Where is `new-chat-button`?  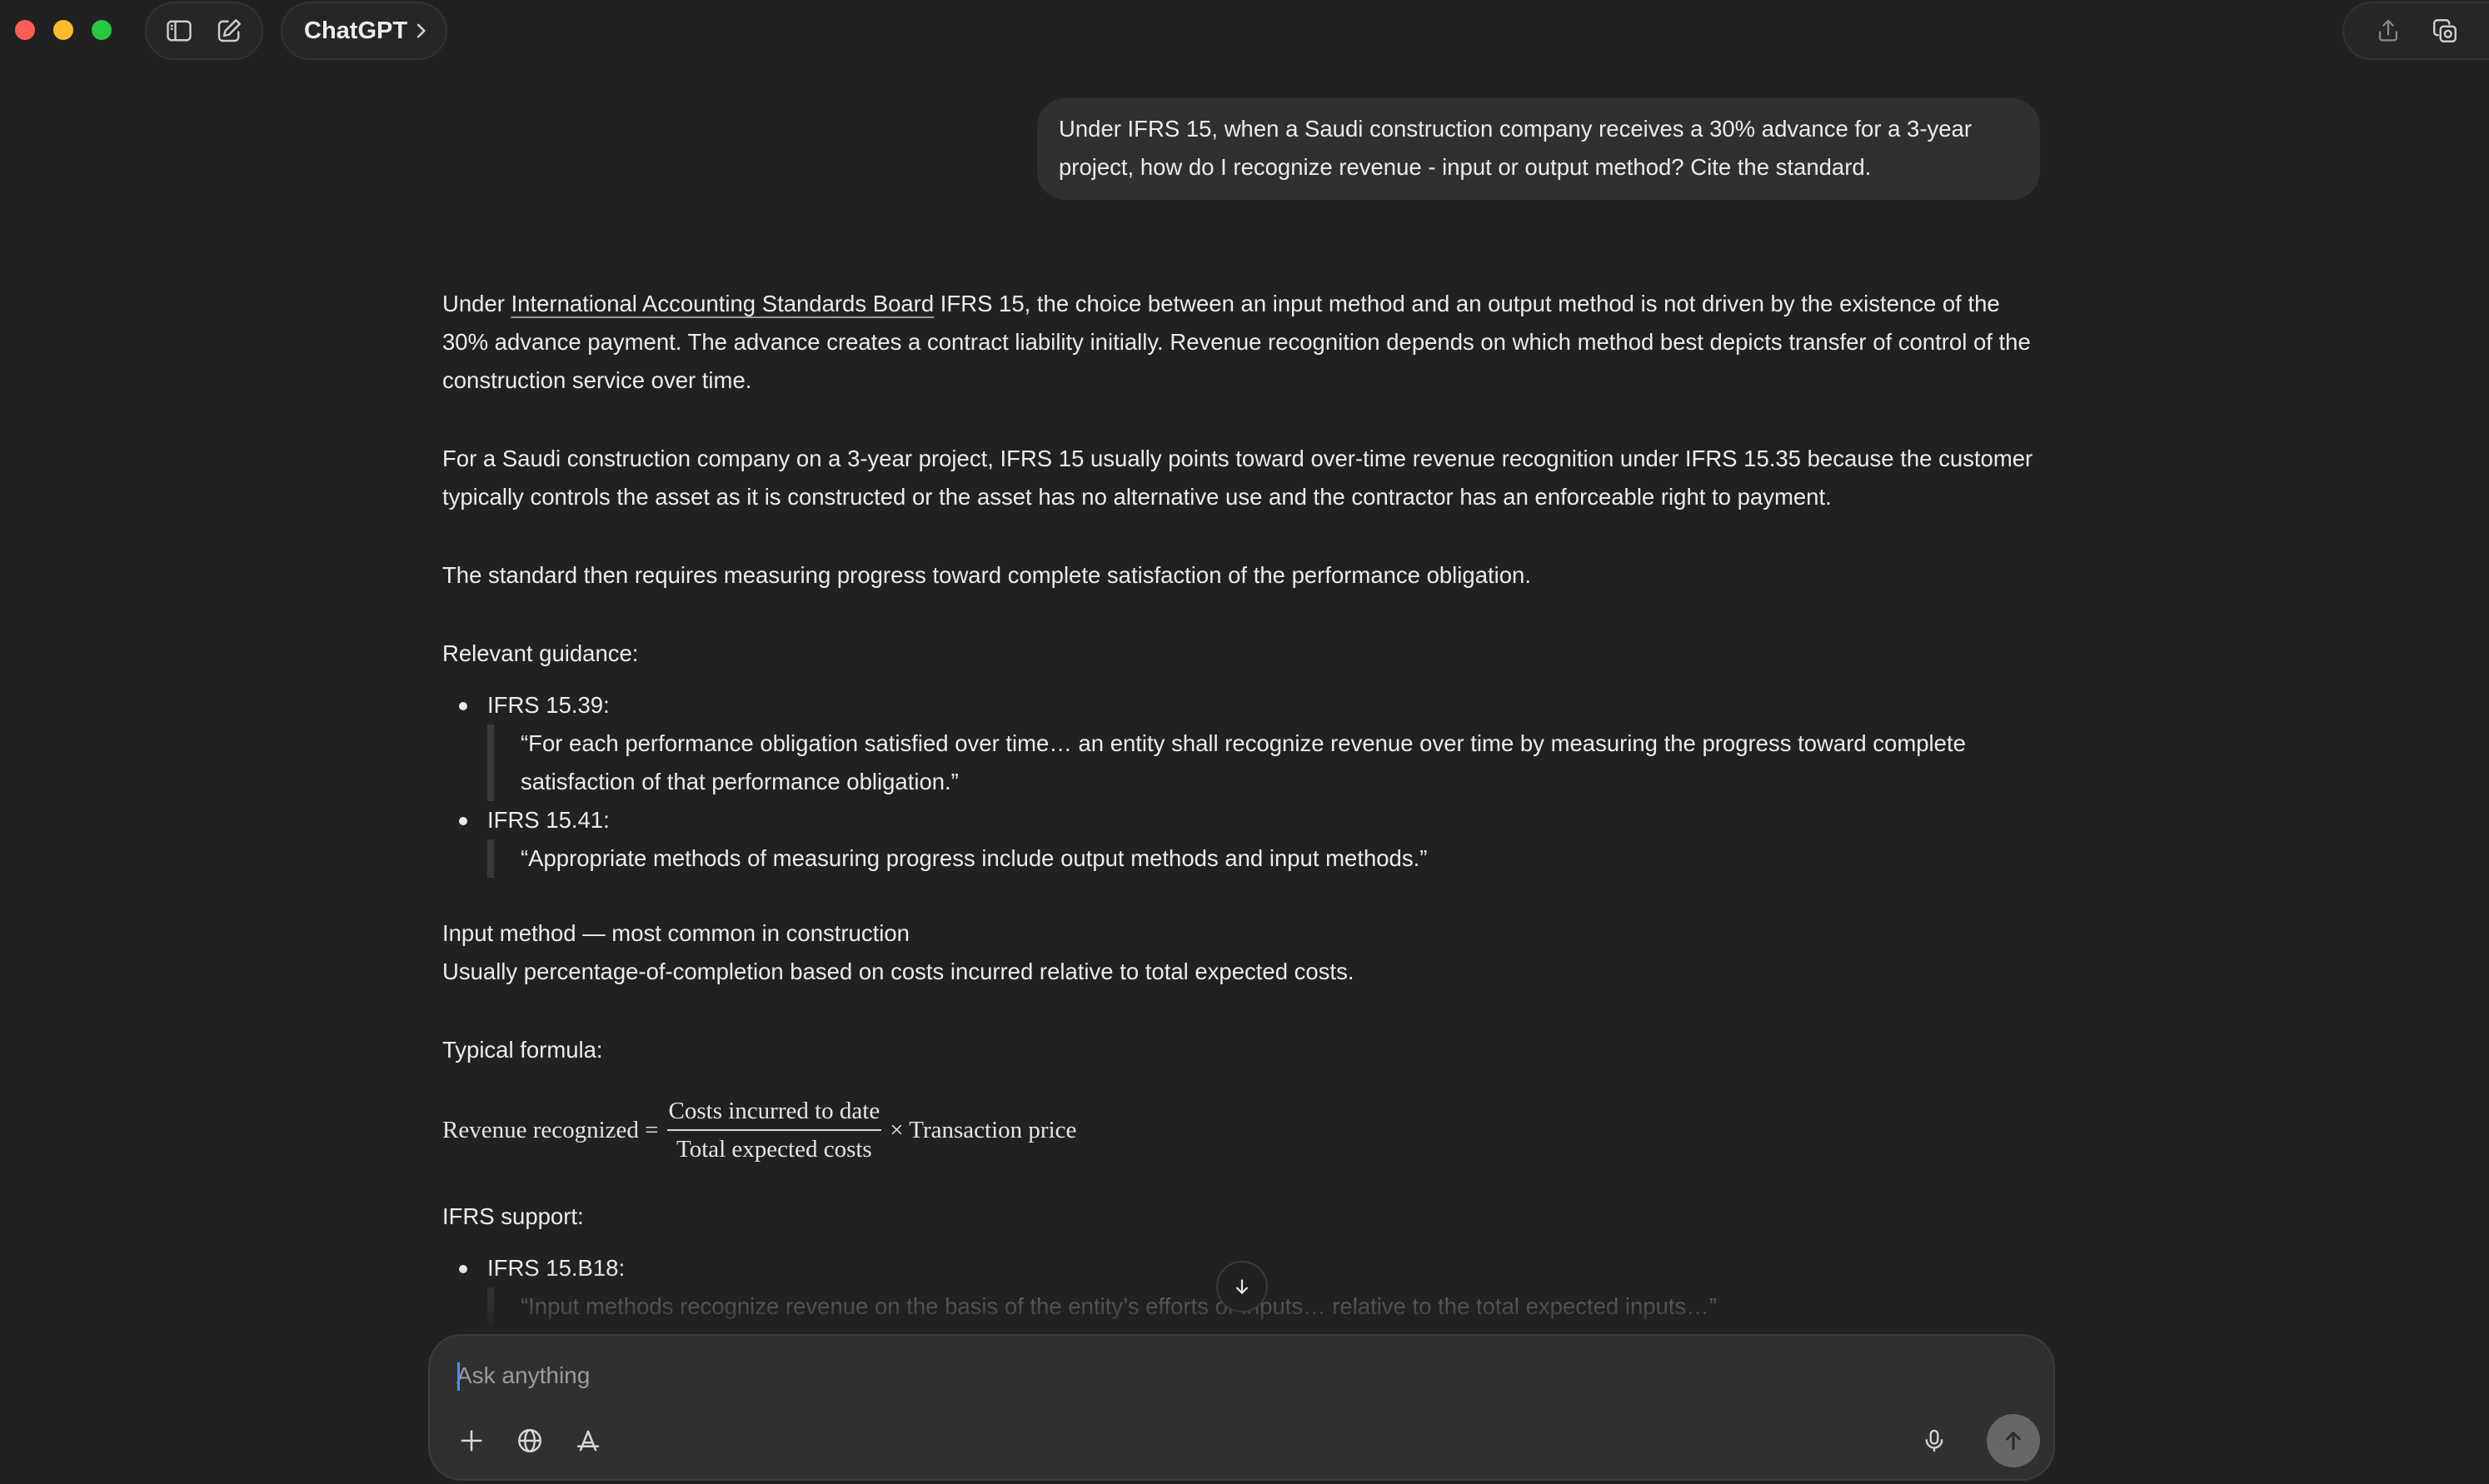
new-chat-button is located at coordinates (229, 31).